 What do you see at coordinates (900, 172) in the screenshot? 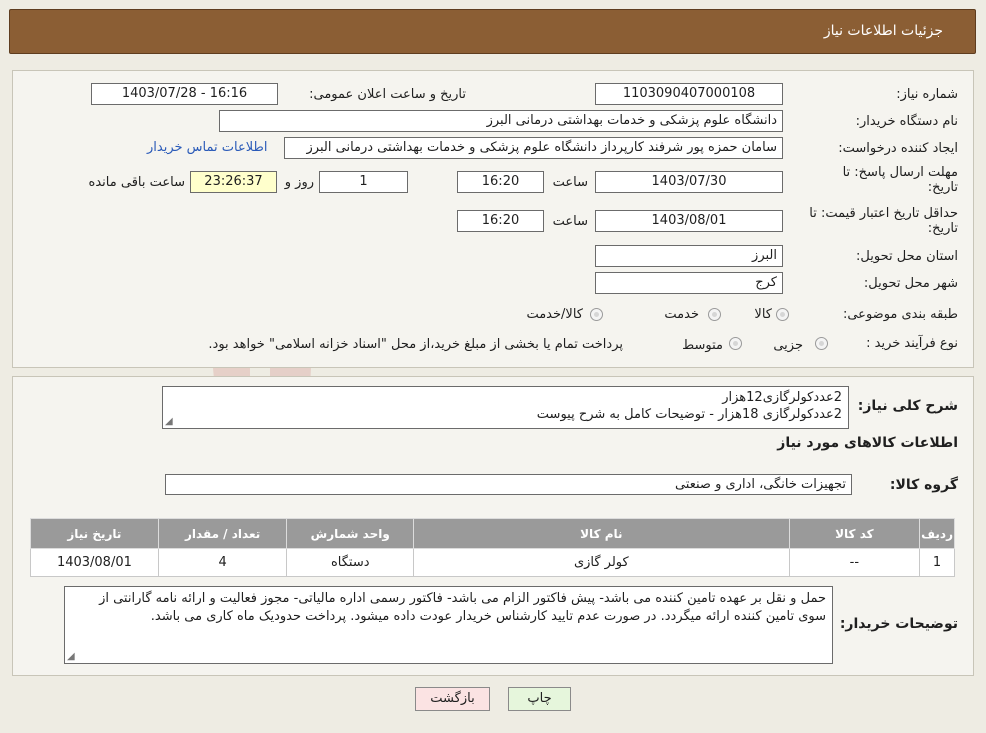
I see `deadline-label-line1: مهلت ارسال پاسخ: تا` at bounding box center [900, 172].